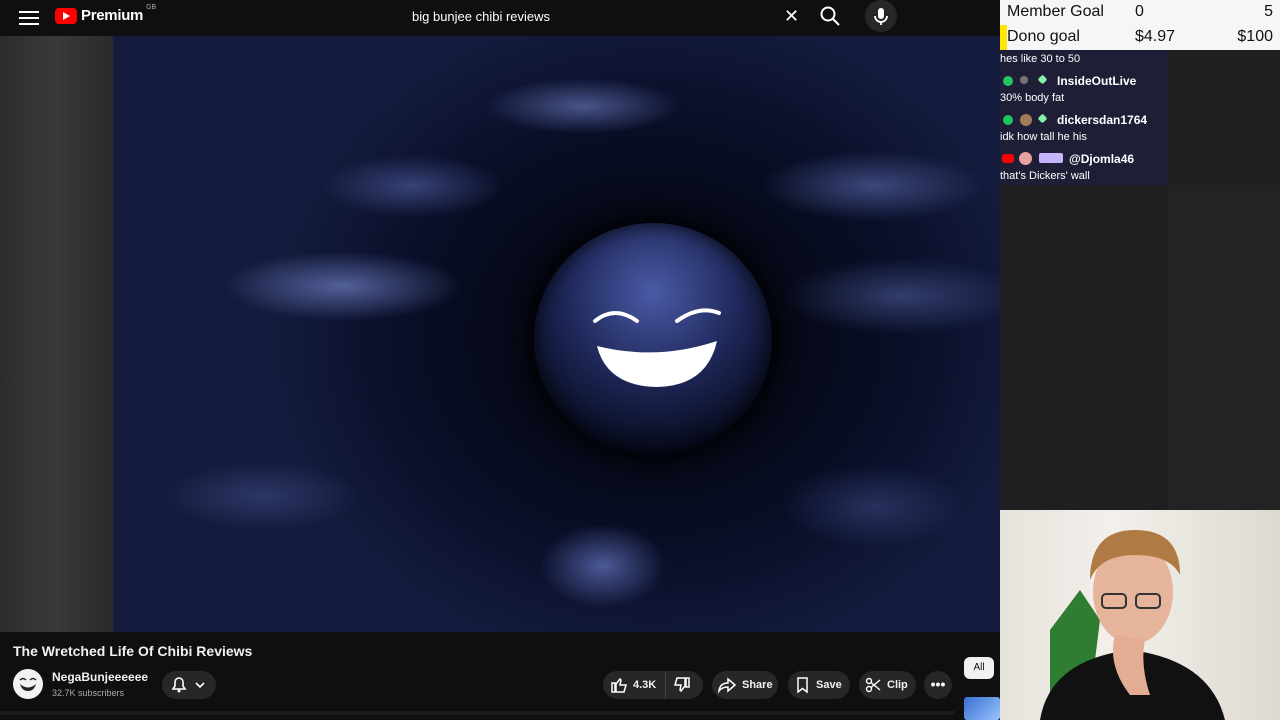  What do you see at coordinates (1255, 36) in the screenshot?
I see `goal-target: $100` at bounding box center [1255, 36].